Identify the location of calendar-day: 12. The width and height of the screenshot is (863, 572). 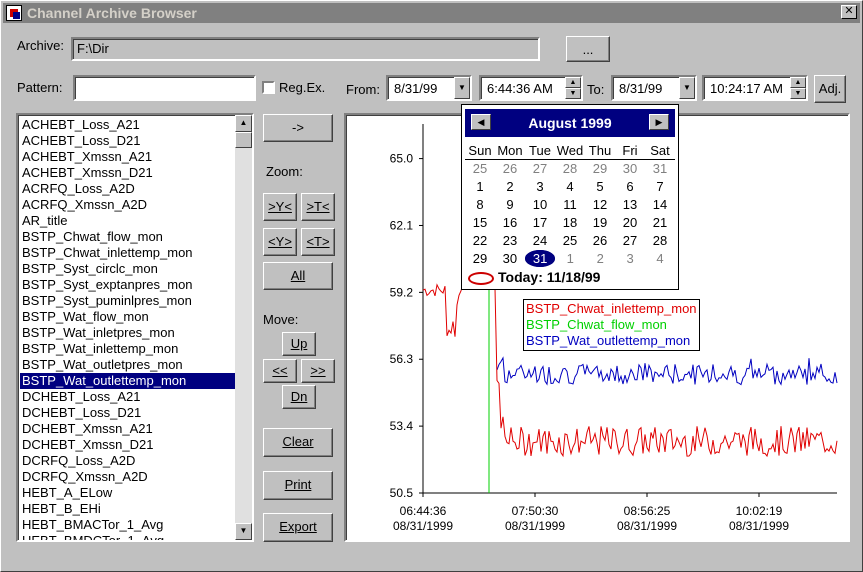
(600, 205).